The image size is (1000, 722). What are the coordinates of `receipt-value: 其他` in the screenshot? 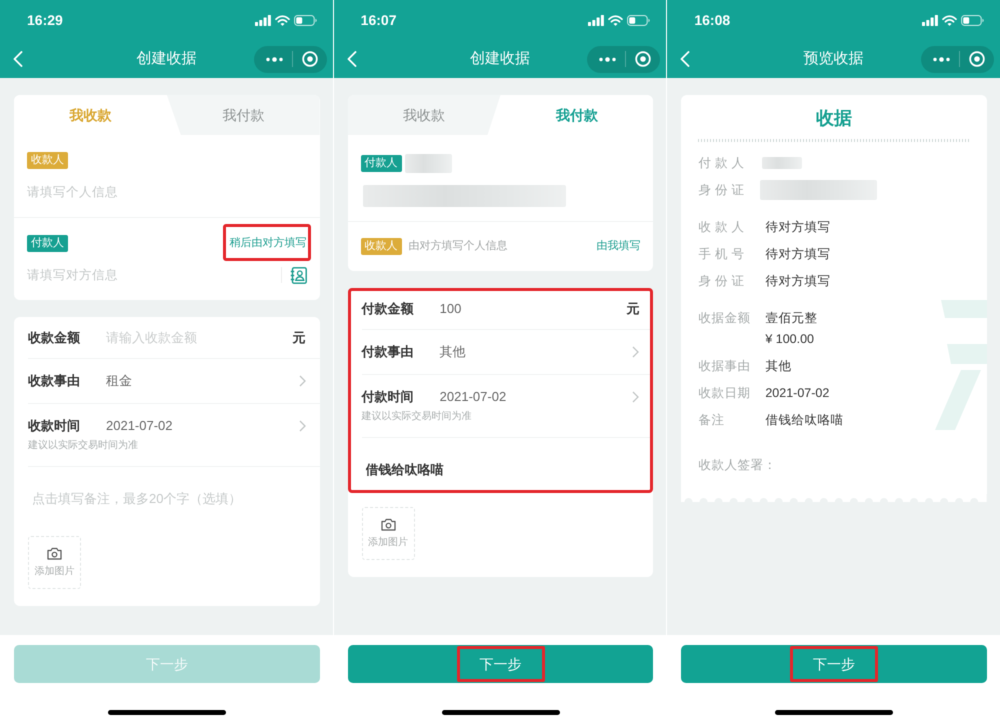 It's located at (778, 366).